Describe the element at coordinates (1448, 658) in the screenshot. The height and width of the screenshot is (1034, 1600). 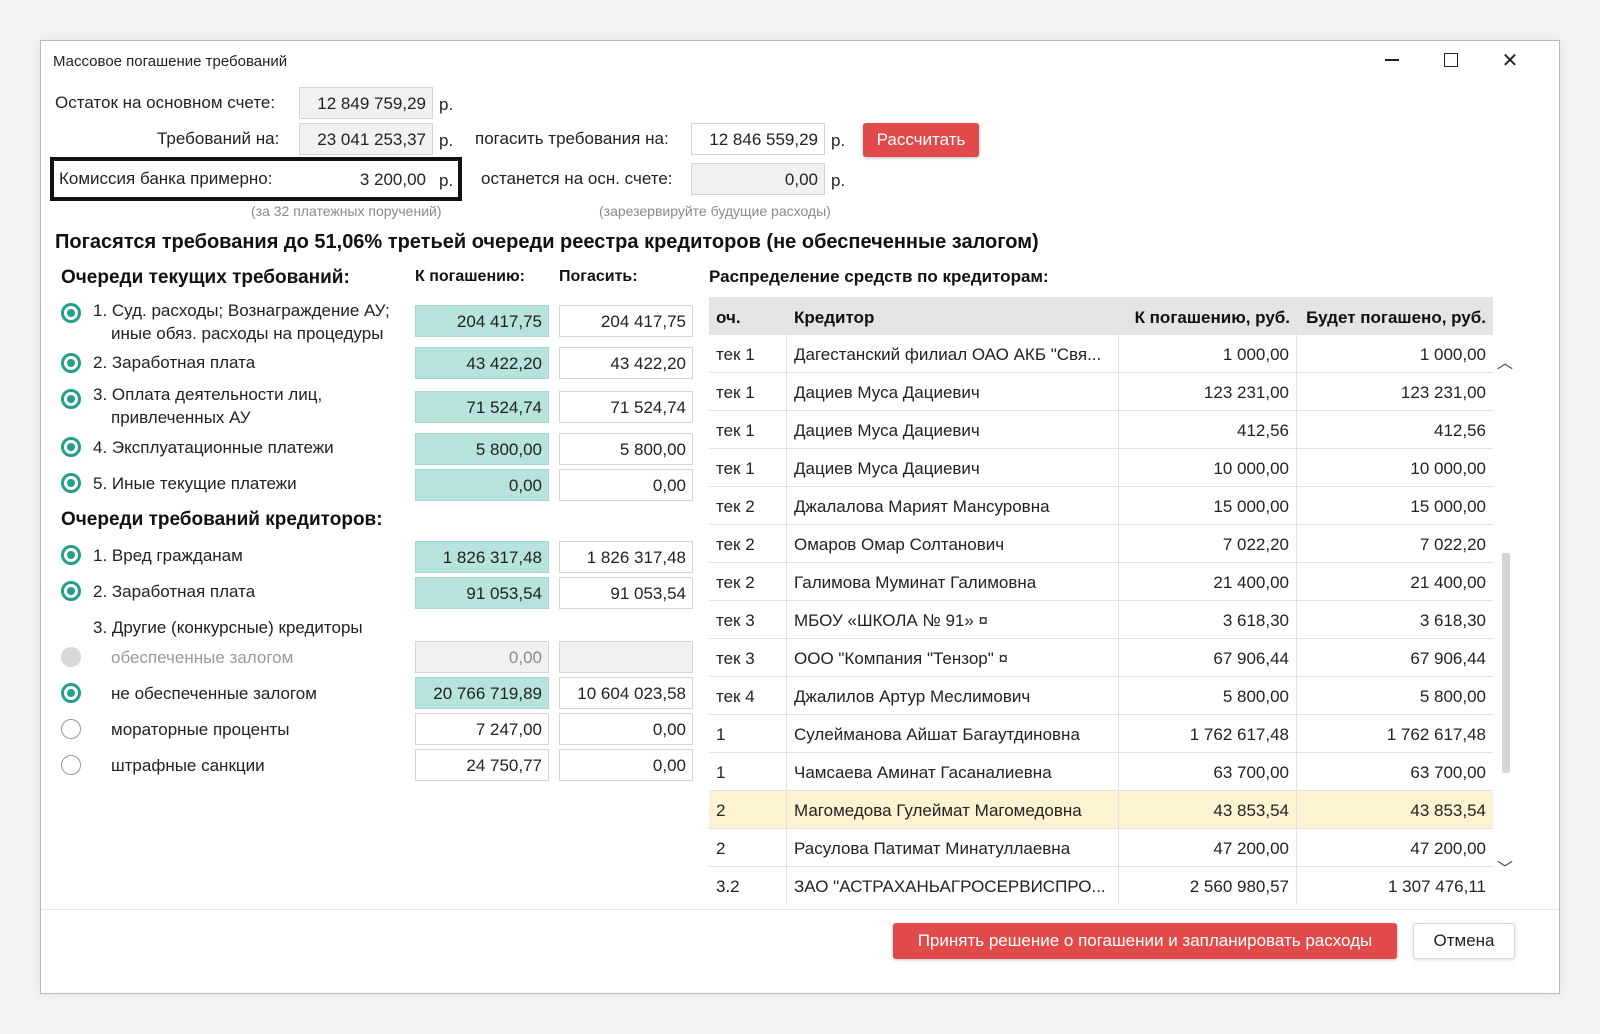
I see `cell-paid: 67 906,44` at that location.